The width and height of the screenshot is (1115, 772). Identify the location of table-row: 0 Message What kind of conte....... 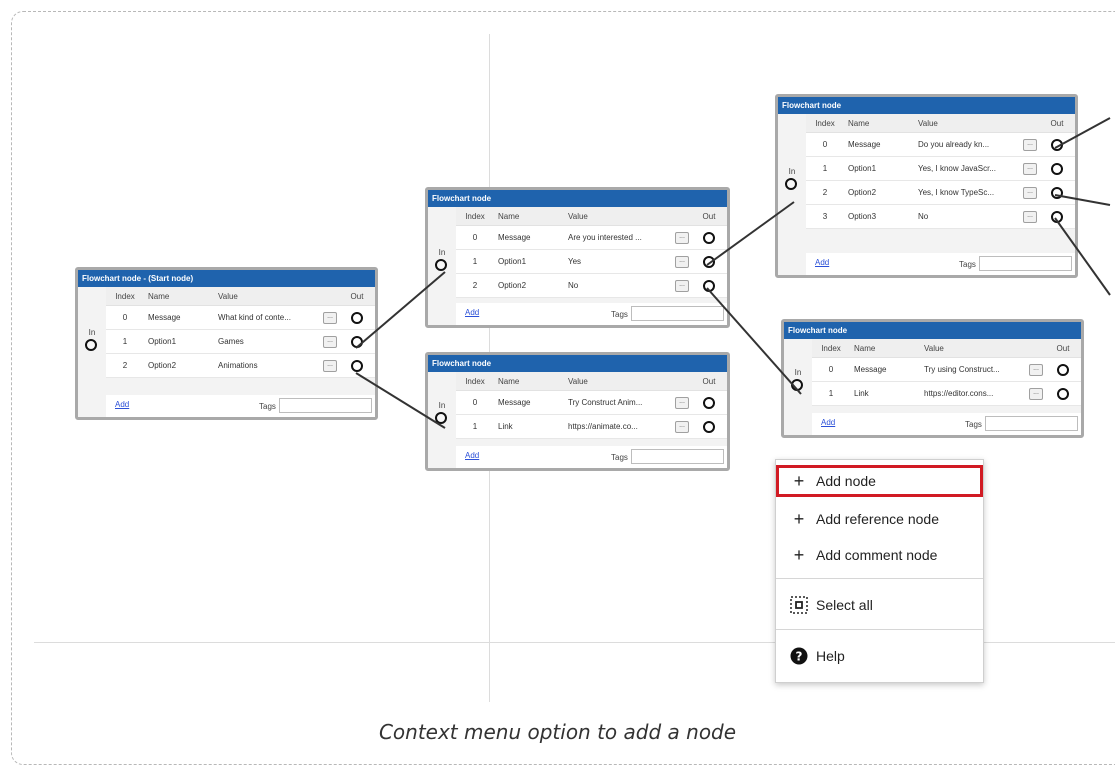
(240, 318).